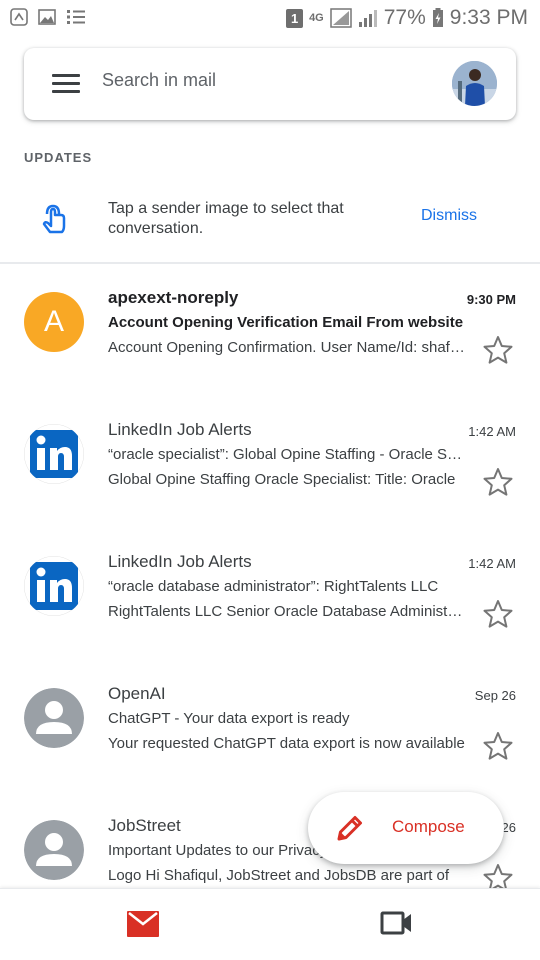 The image size is (540, 960). Describe the element at coordinates (270, 84) in the screenshot. I see `search-bar: Search in mail` at that location.